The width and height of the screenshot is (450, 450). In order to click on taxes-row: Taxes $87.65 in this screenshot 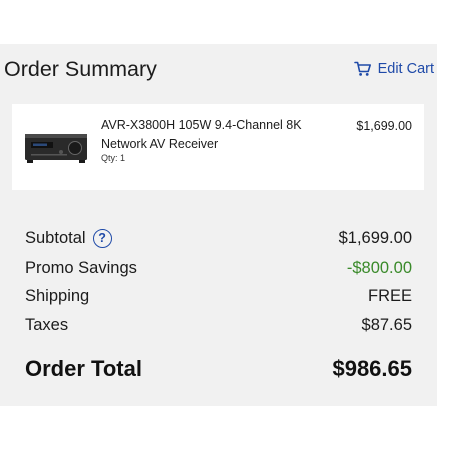, I will do `click(218, 325)`.